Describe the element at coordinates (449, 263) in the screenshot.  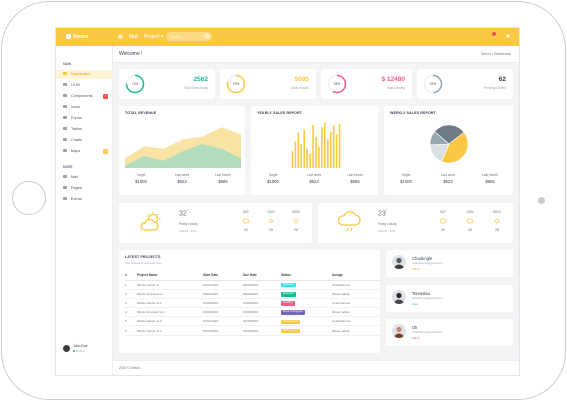
I see `contact-card: Chadengle coderthemes@gmail.com Admin` at that location.